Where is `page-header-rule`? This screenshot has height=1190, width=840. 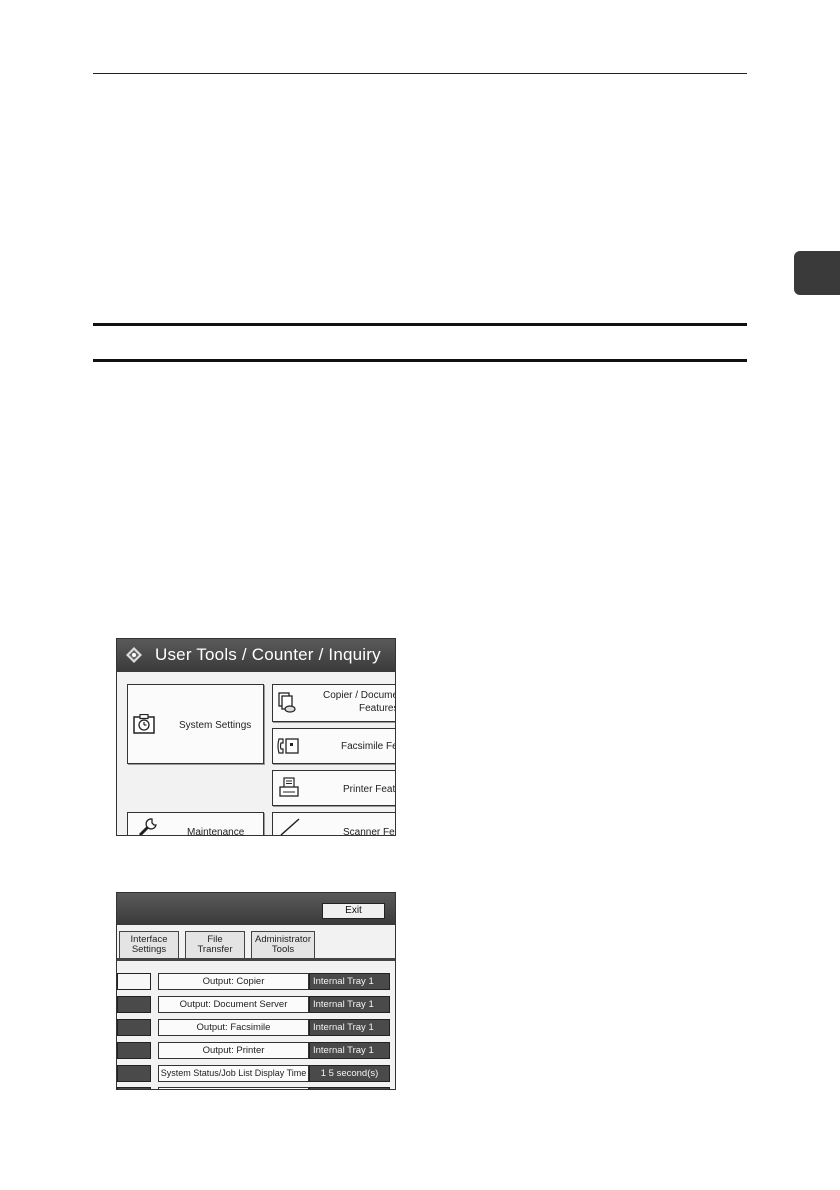
page-header-rule is located at coordinates (420, 73).